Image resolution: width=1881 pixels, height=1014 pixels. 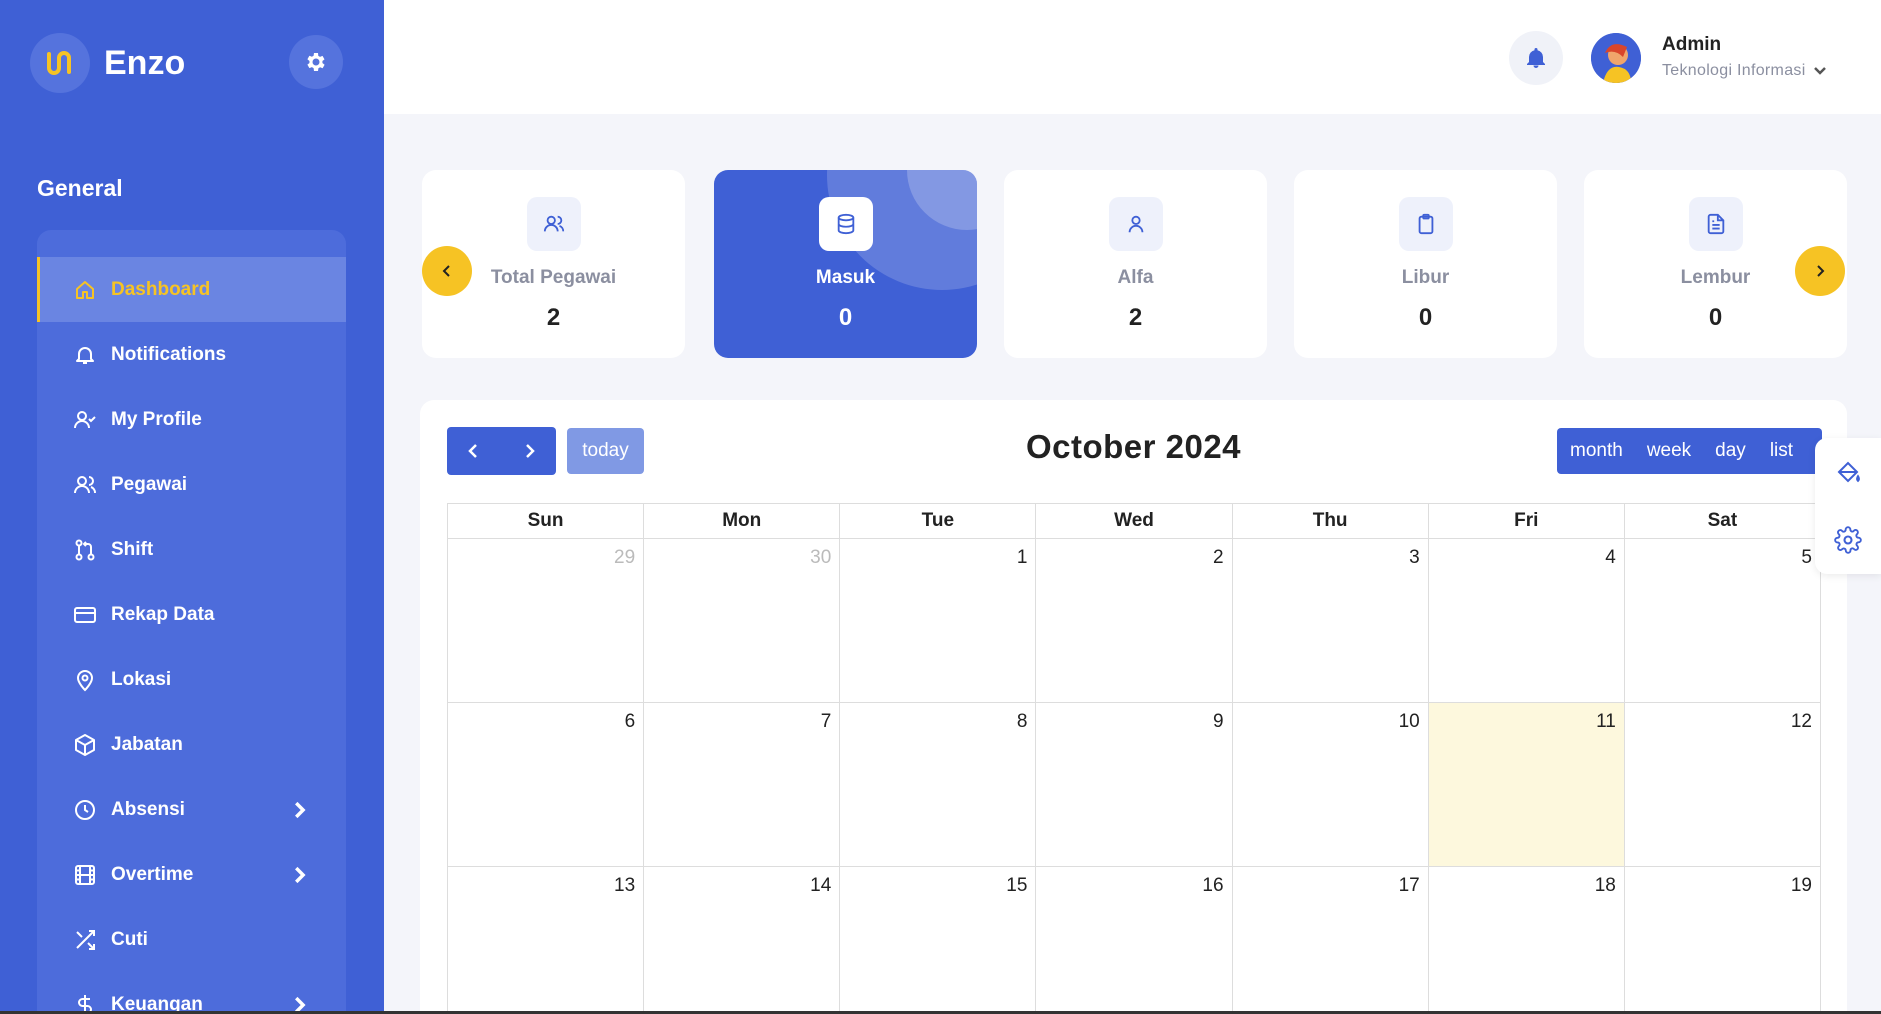 What do you see at coordinates (1527, 620) in the screenshot?
I see `calendar-day: 4` at bounding box center [1527, 620].